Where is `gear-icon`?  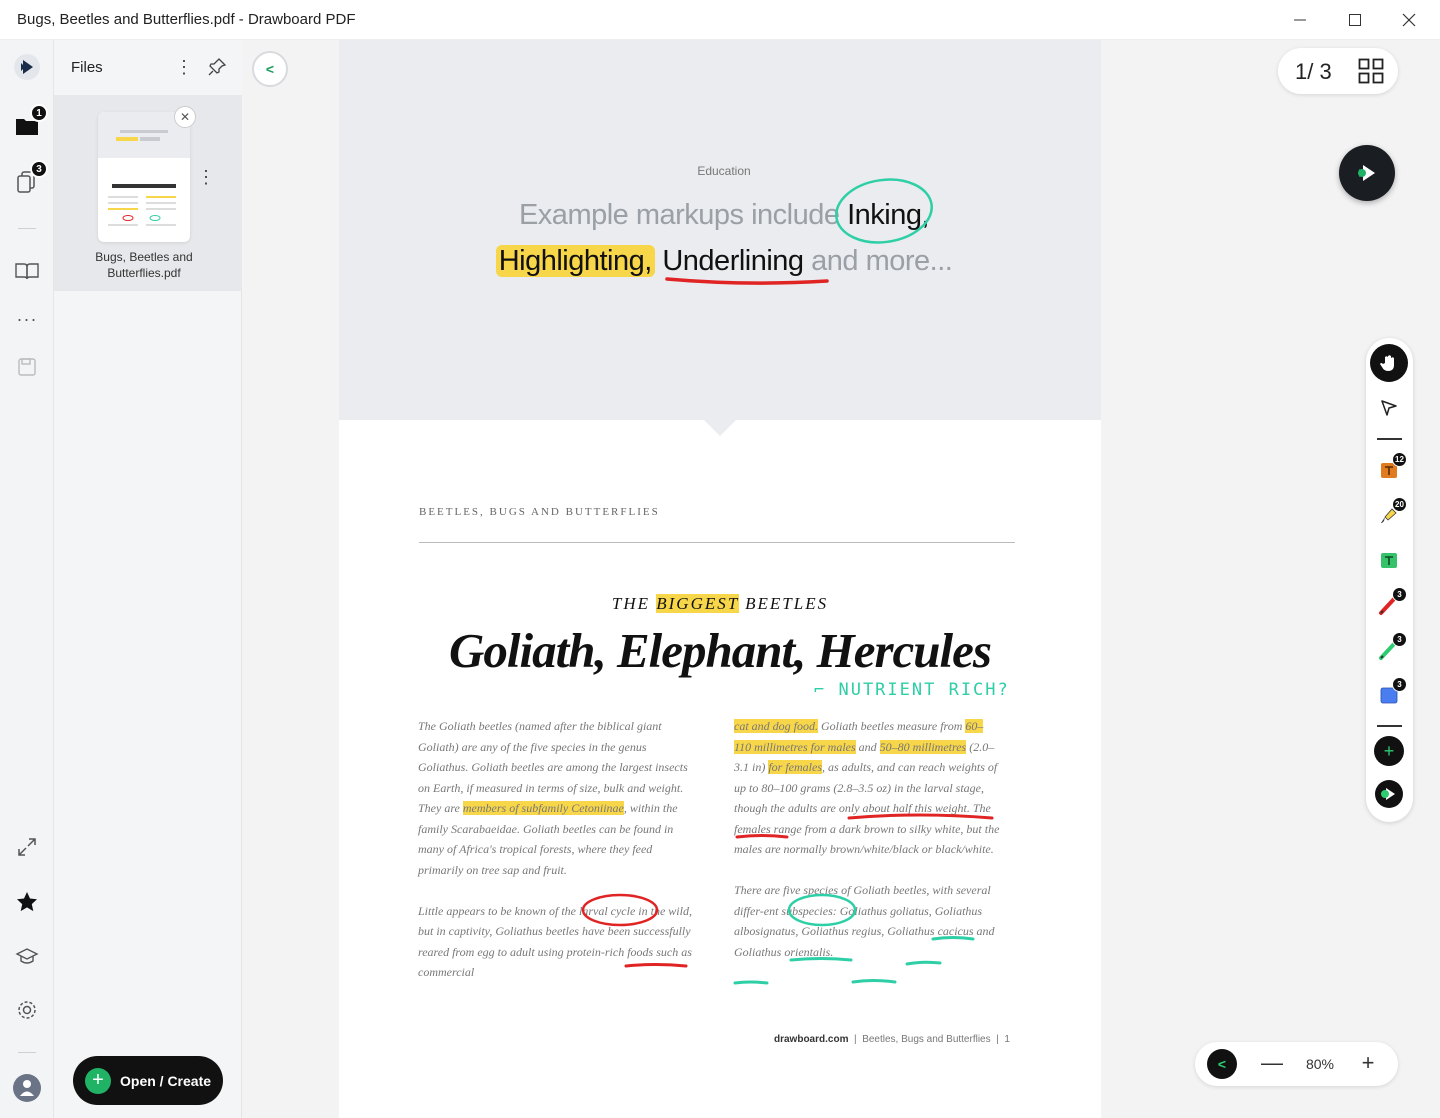 gear-icon is located at coordinates (27, 1010).